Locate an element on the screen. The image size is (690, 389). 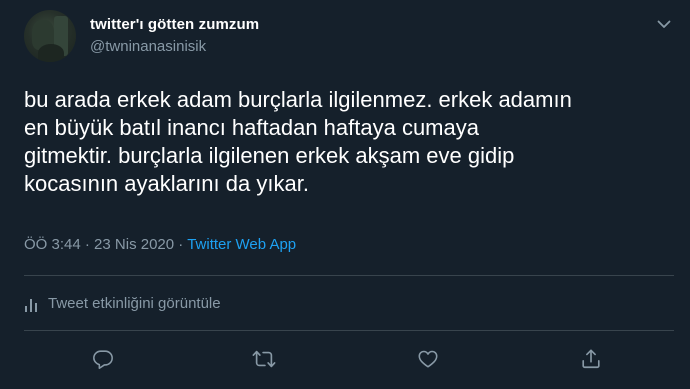
user-handle: @twninanasinisik is located at coordinates (148, 46).